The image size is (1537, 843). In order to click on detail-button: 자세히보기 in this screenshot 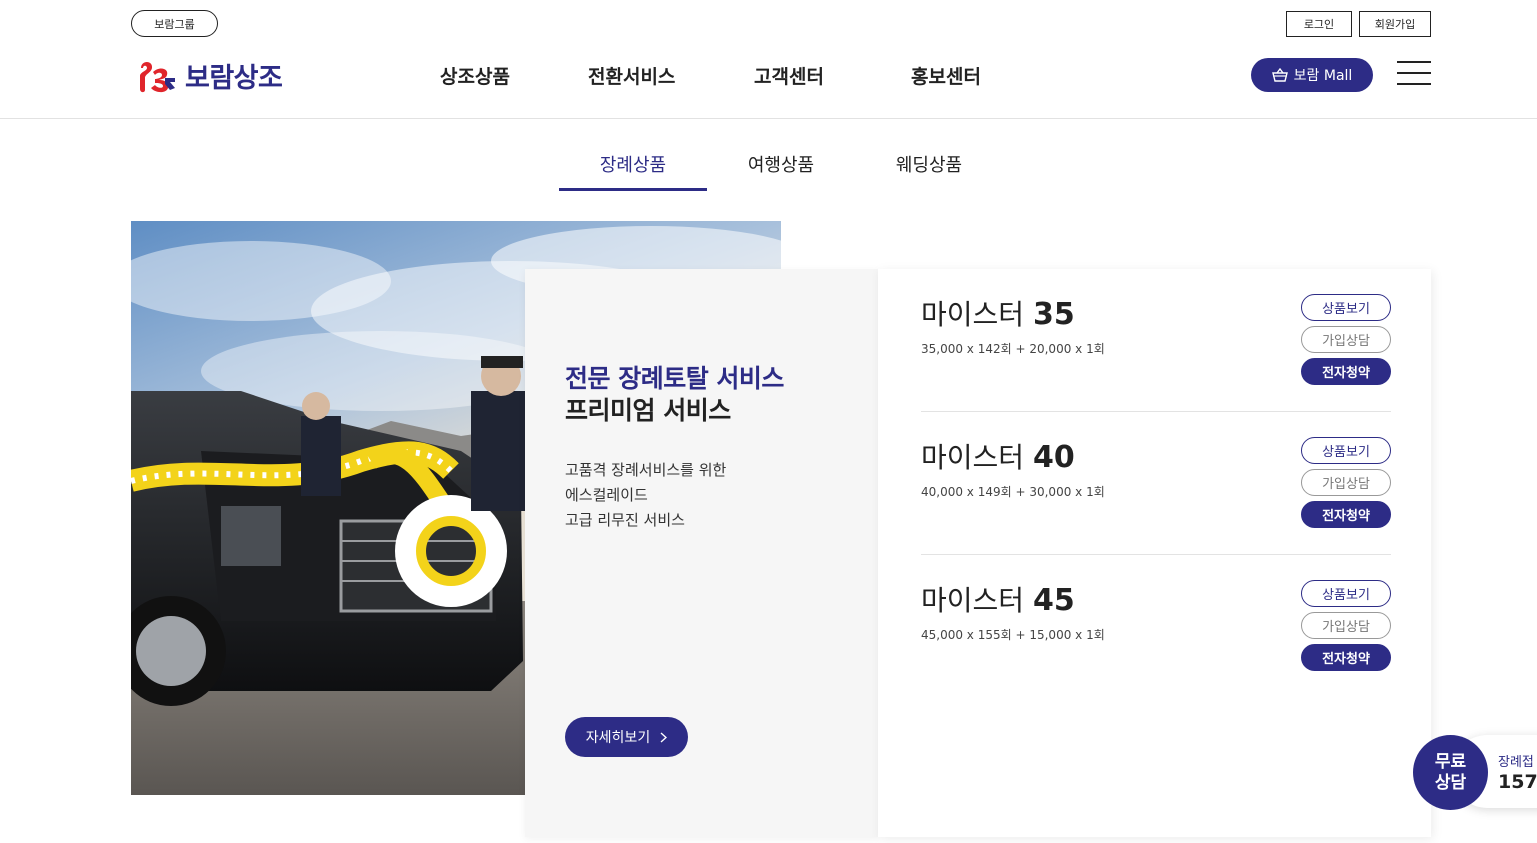, I will do `click(626, 737)`.